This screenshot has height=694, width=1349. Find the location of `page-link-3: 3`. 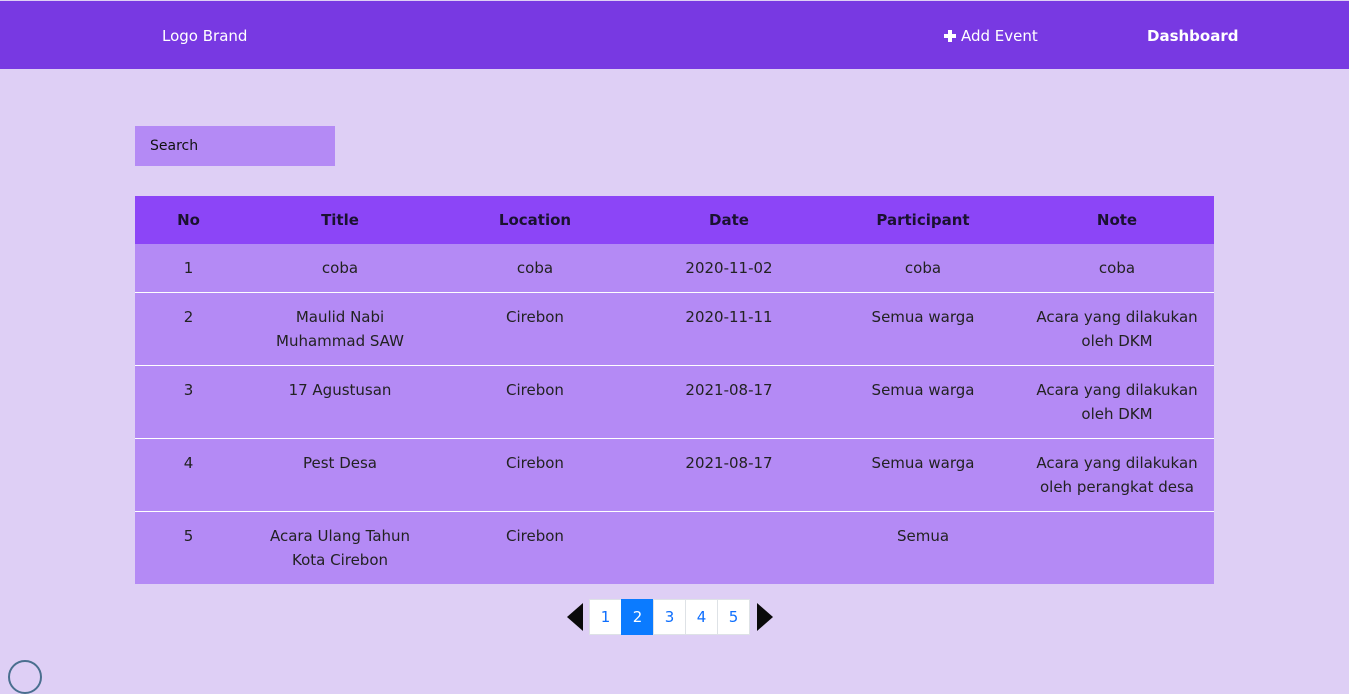

page-link-3: 3 is located at coordinates (669, 617).